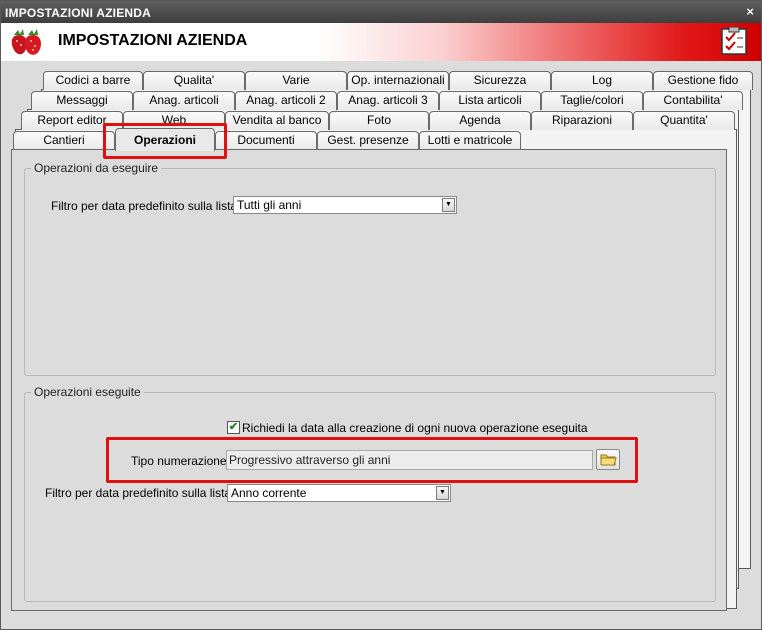  What do you see at coordinates (750, 11) in the screenshot?
I see `close-icon: ×` at bounding box center [750, 11].